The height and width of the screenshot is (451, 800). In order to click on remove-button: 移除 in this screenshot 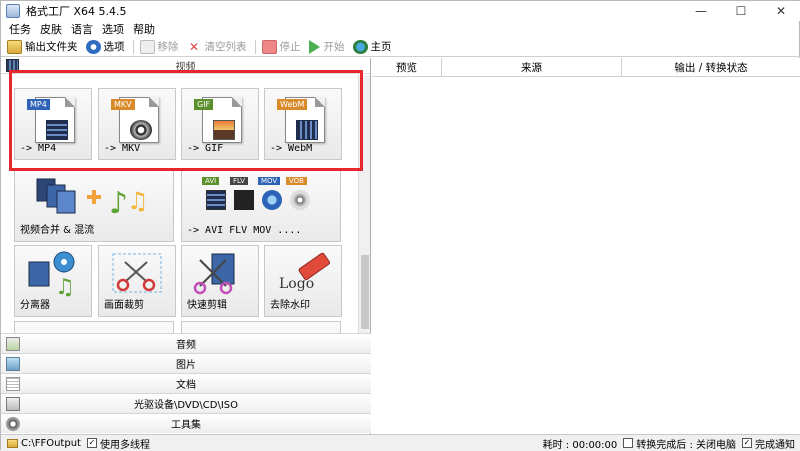, I will do `click(159, 46)`.